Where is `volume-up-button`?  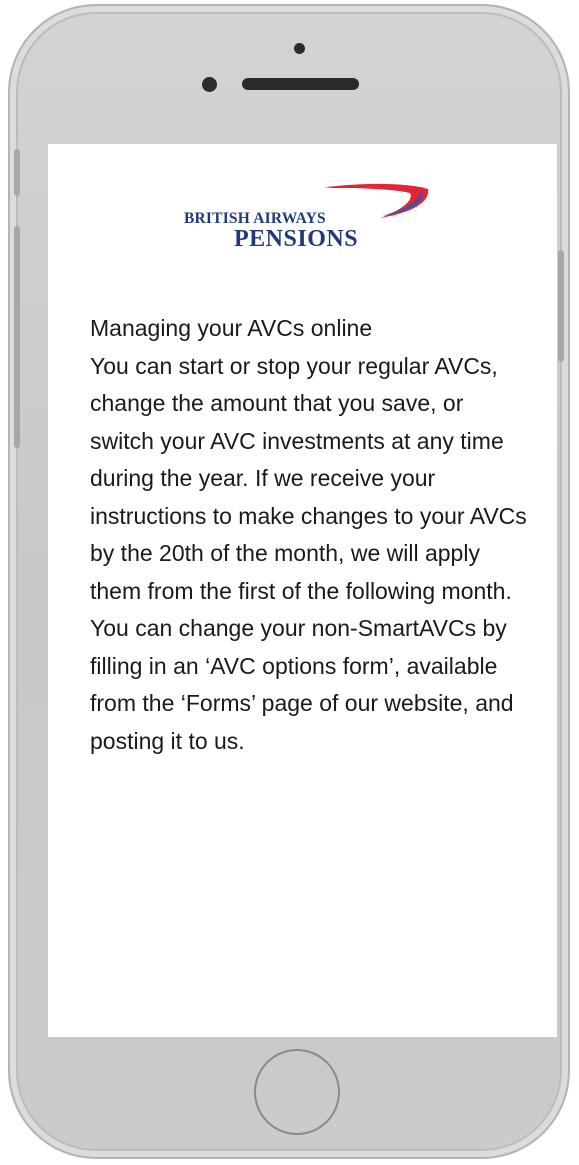 volume-up-button is located at coordinates (17, 282).